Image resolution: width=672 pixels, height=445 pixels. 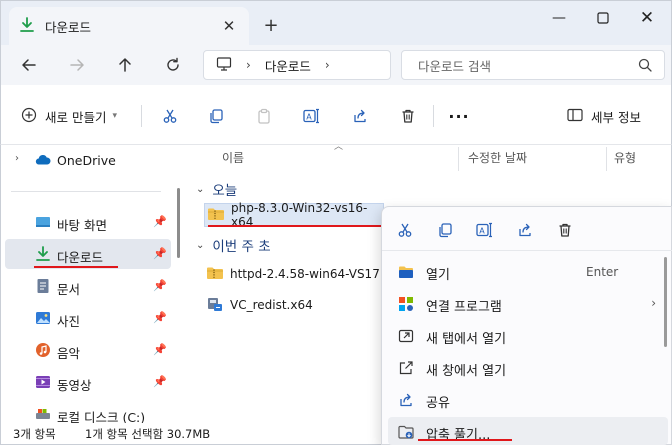 I want to click on cloud-icon, so click(x=43, y=160).